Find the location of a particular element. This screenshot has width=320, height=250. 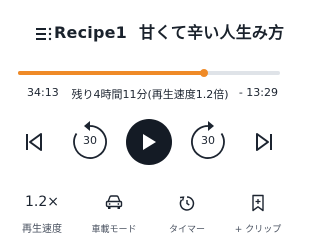

skip-next-icon is located at coordinates (264, 142).